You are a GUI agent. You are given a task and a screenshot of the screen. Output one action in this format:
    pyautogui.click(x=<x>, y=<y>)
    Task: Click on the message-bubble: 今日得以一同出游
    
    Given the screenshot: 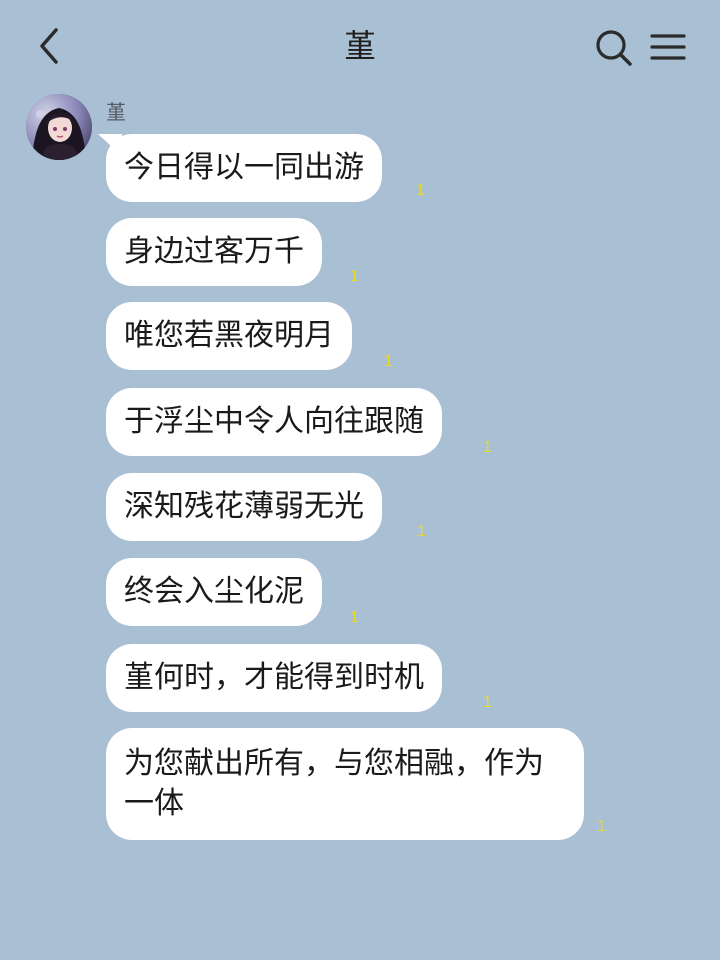 What is the action you would take?
    pyautogui.click(x=244, y=168)
    